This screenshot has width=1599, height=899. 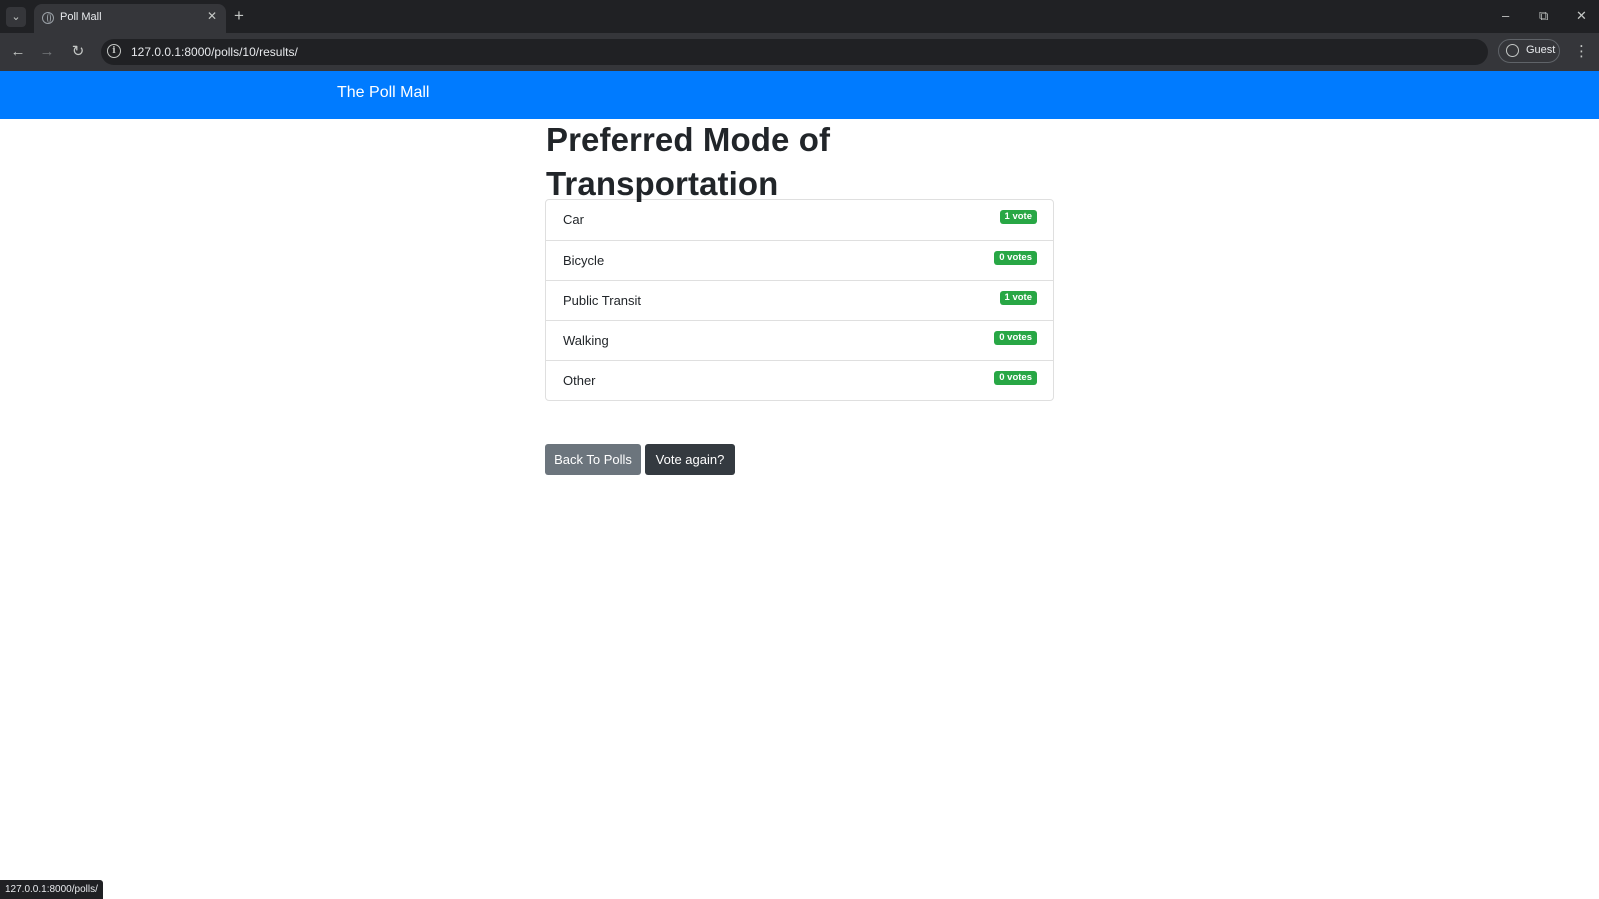 What do you see at coordinates (239, 16) in the screenshot?
I see `plus-icon: +` at bounding box center [239, 16].